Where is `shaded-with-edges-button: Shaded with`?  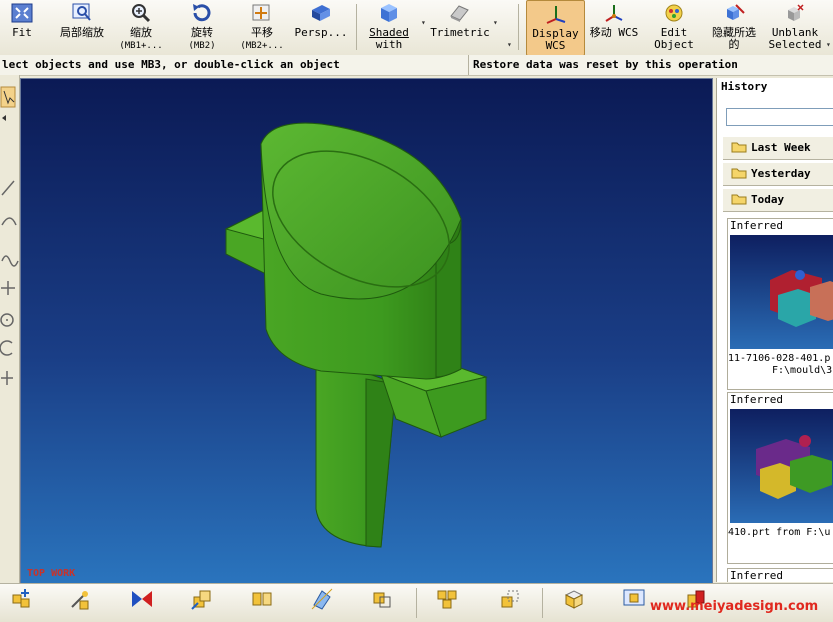 shaded-with-edges-button: Shaded with is located at coordinates (389, 27).